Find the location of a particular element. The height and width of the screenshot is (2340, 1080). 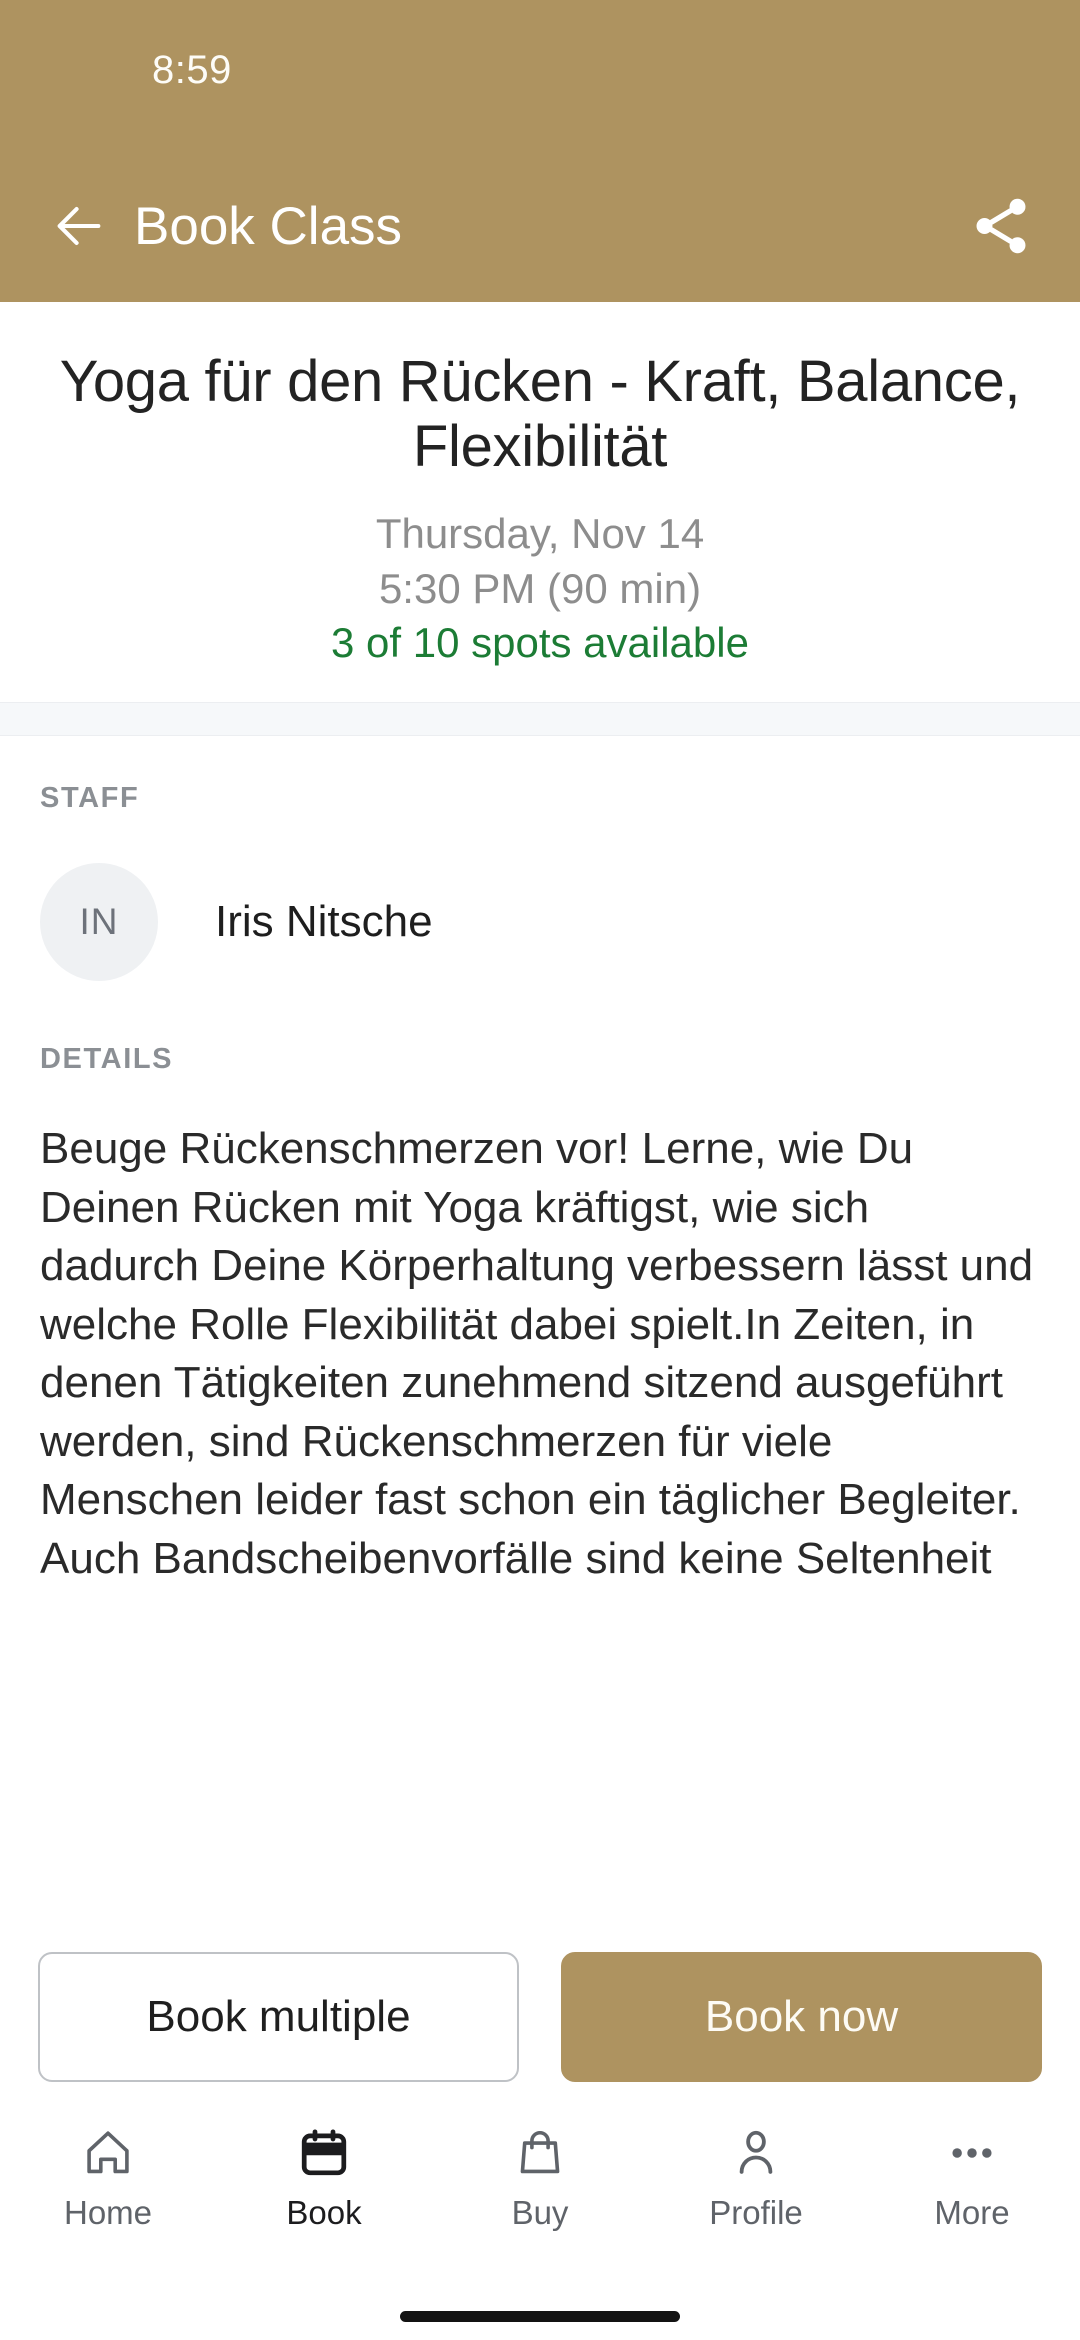

nav-item-home: Home is located at coordinates (108, 2177).